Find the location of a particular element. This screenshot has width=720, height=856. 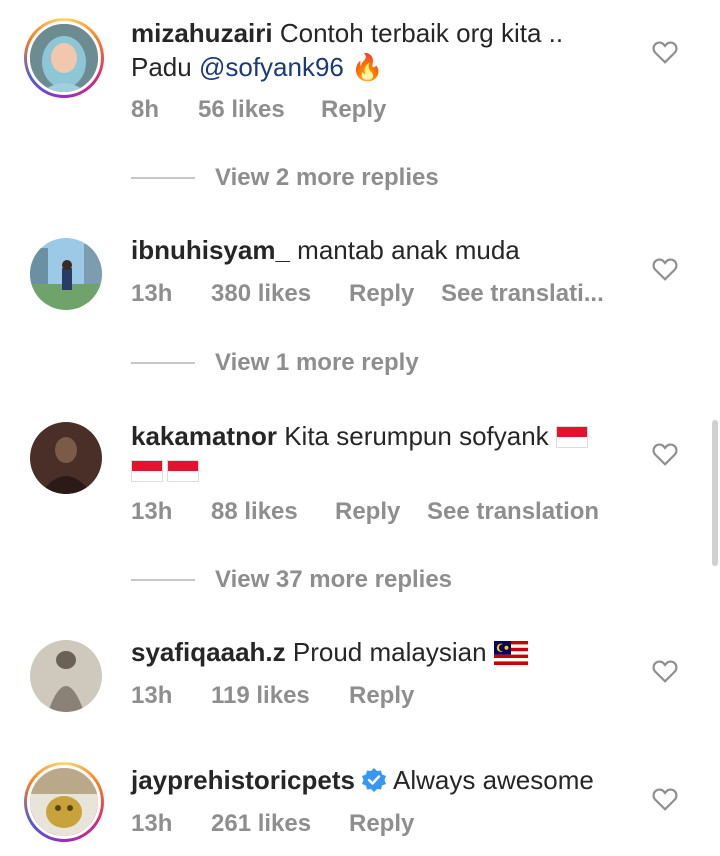

avatar-syafiqaaah is located at coordinates (66, 676).